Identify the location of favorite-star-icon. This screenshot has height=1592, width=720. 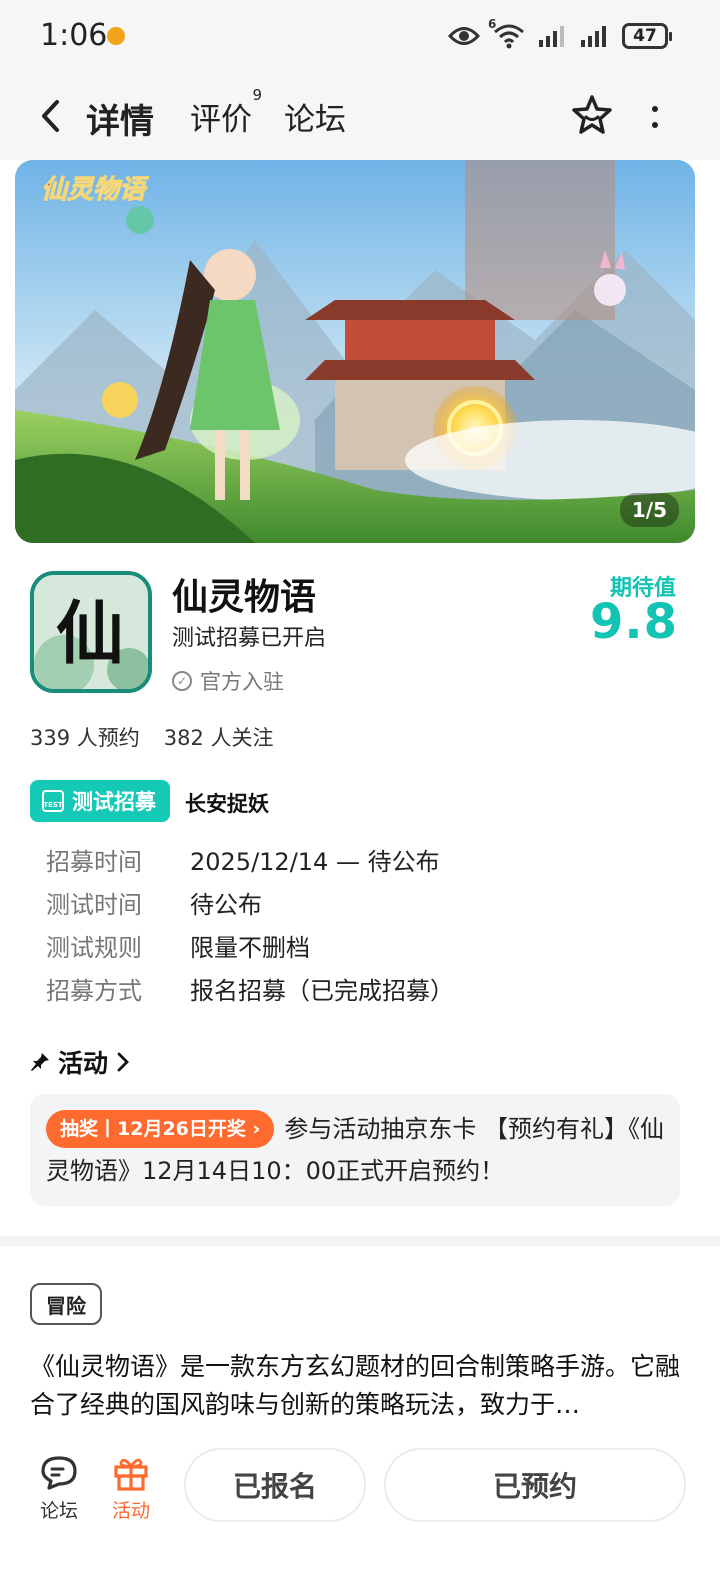
(592, 114).